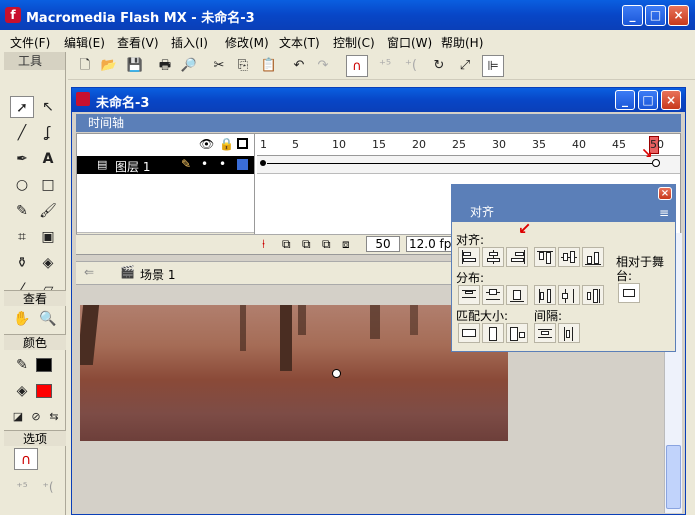 This screenshot has width=695, height=515. I want to click on brush-tool-icon: 🖌, so click(48, 211).